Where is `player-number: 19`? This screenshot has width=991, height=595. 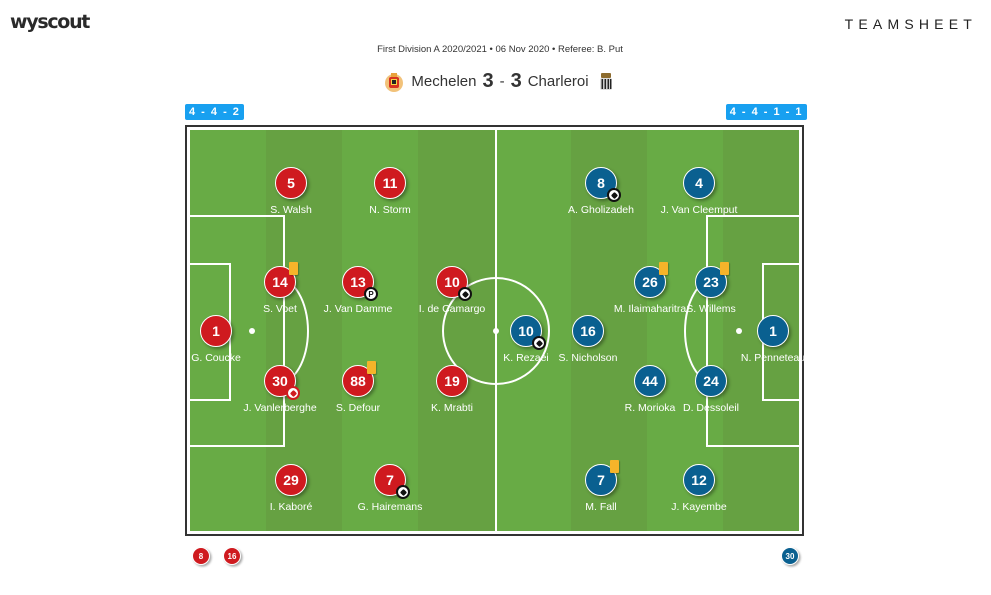
player-number: 19 is located at coordinates (452, 381).